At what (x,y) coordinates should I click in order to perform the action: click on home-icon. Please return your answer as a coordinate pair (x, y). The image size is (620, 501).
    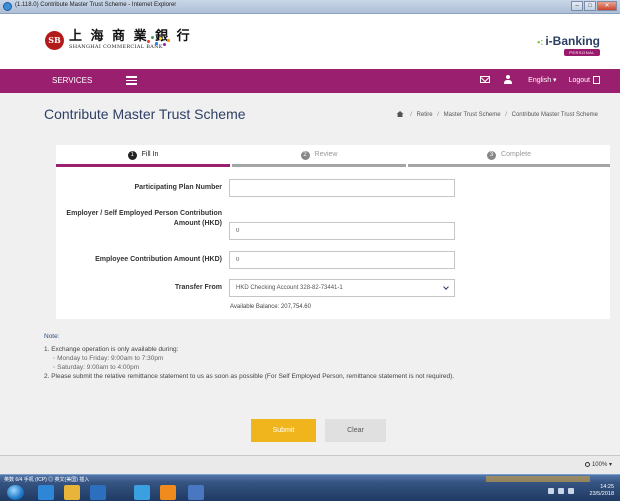
    Looking at the image, I should click on (400, 114).